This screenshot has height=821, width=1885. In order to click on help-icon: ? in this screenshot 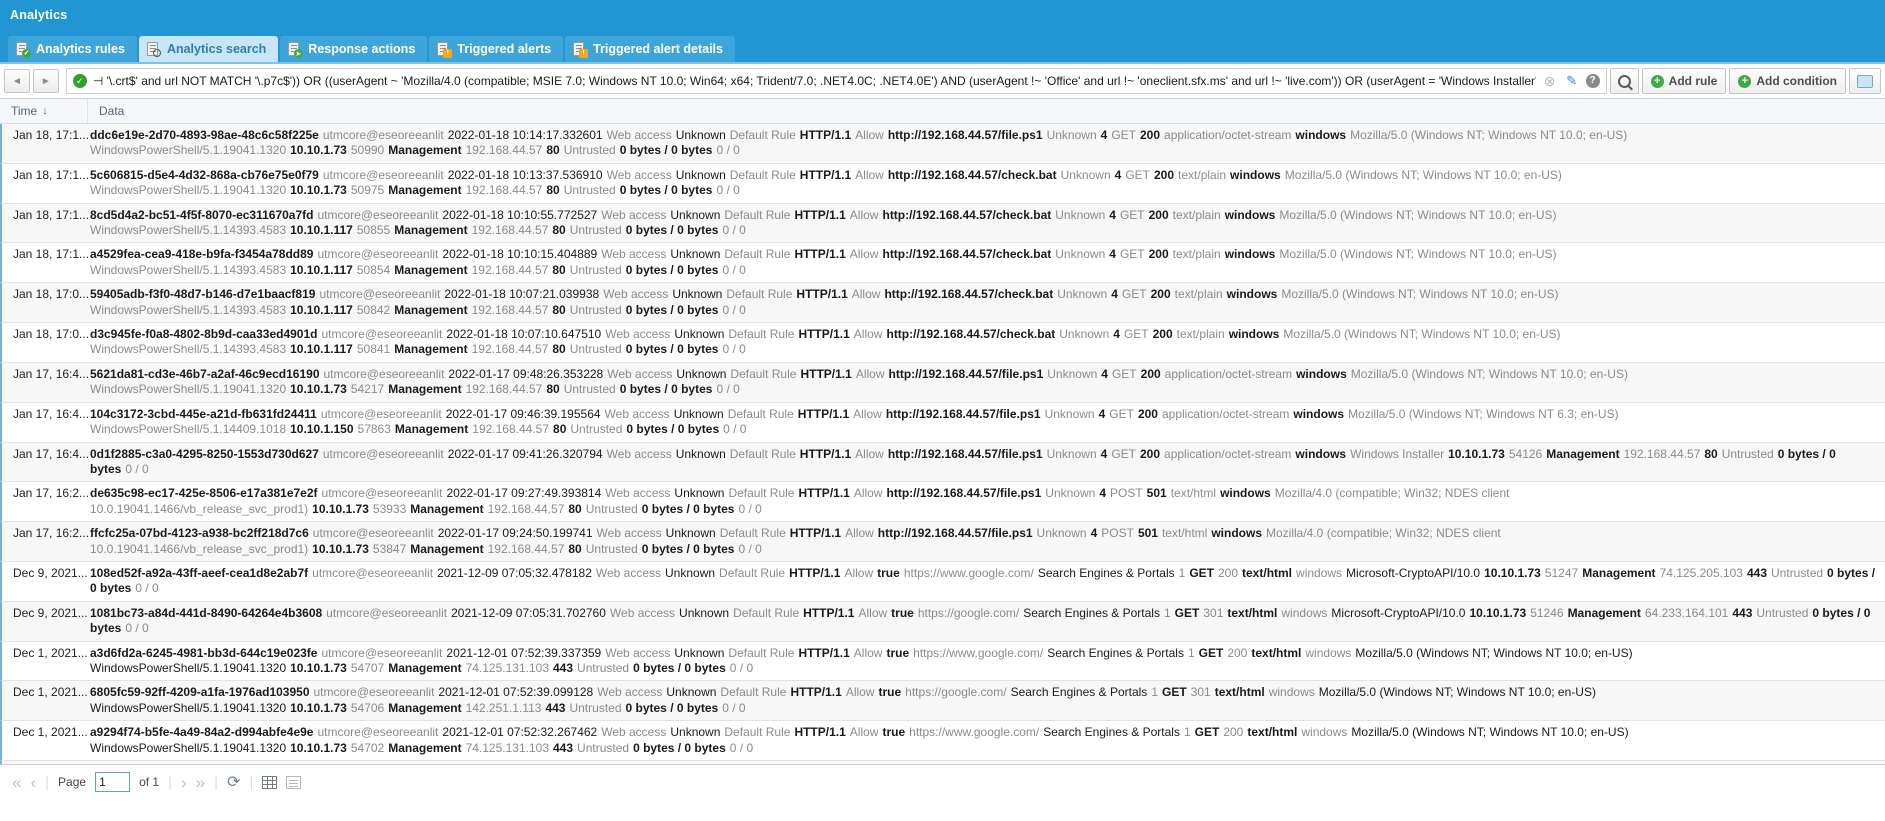, I will do `click(1592, 81)`.